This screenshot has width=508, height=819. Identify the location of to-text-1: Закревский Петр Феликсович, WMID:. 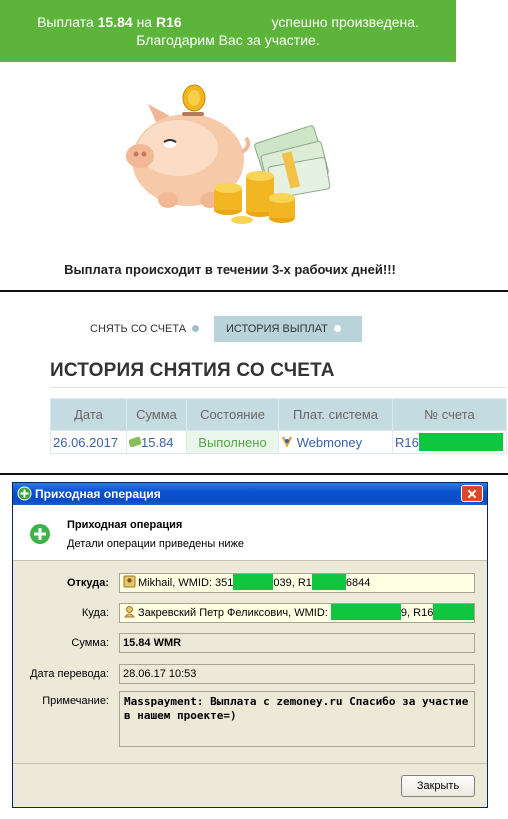
(233, 613).